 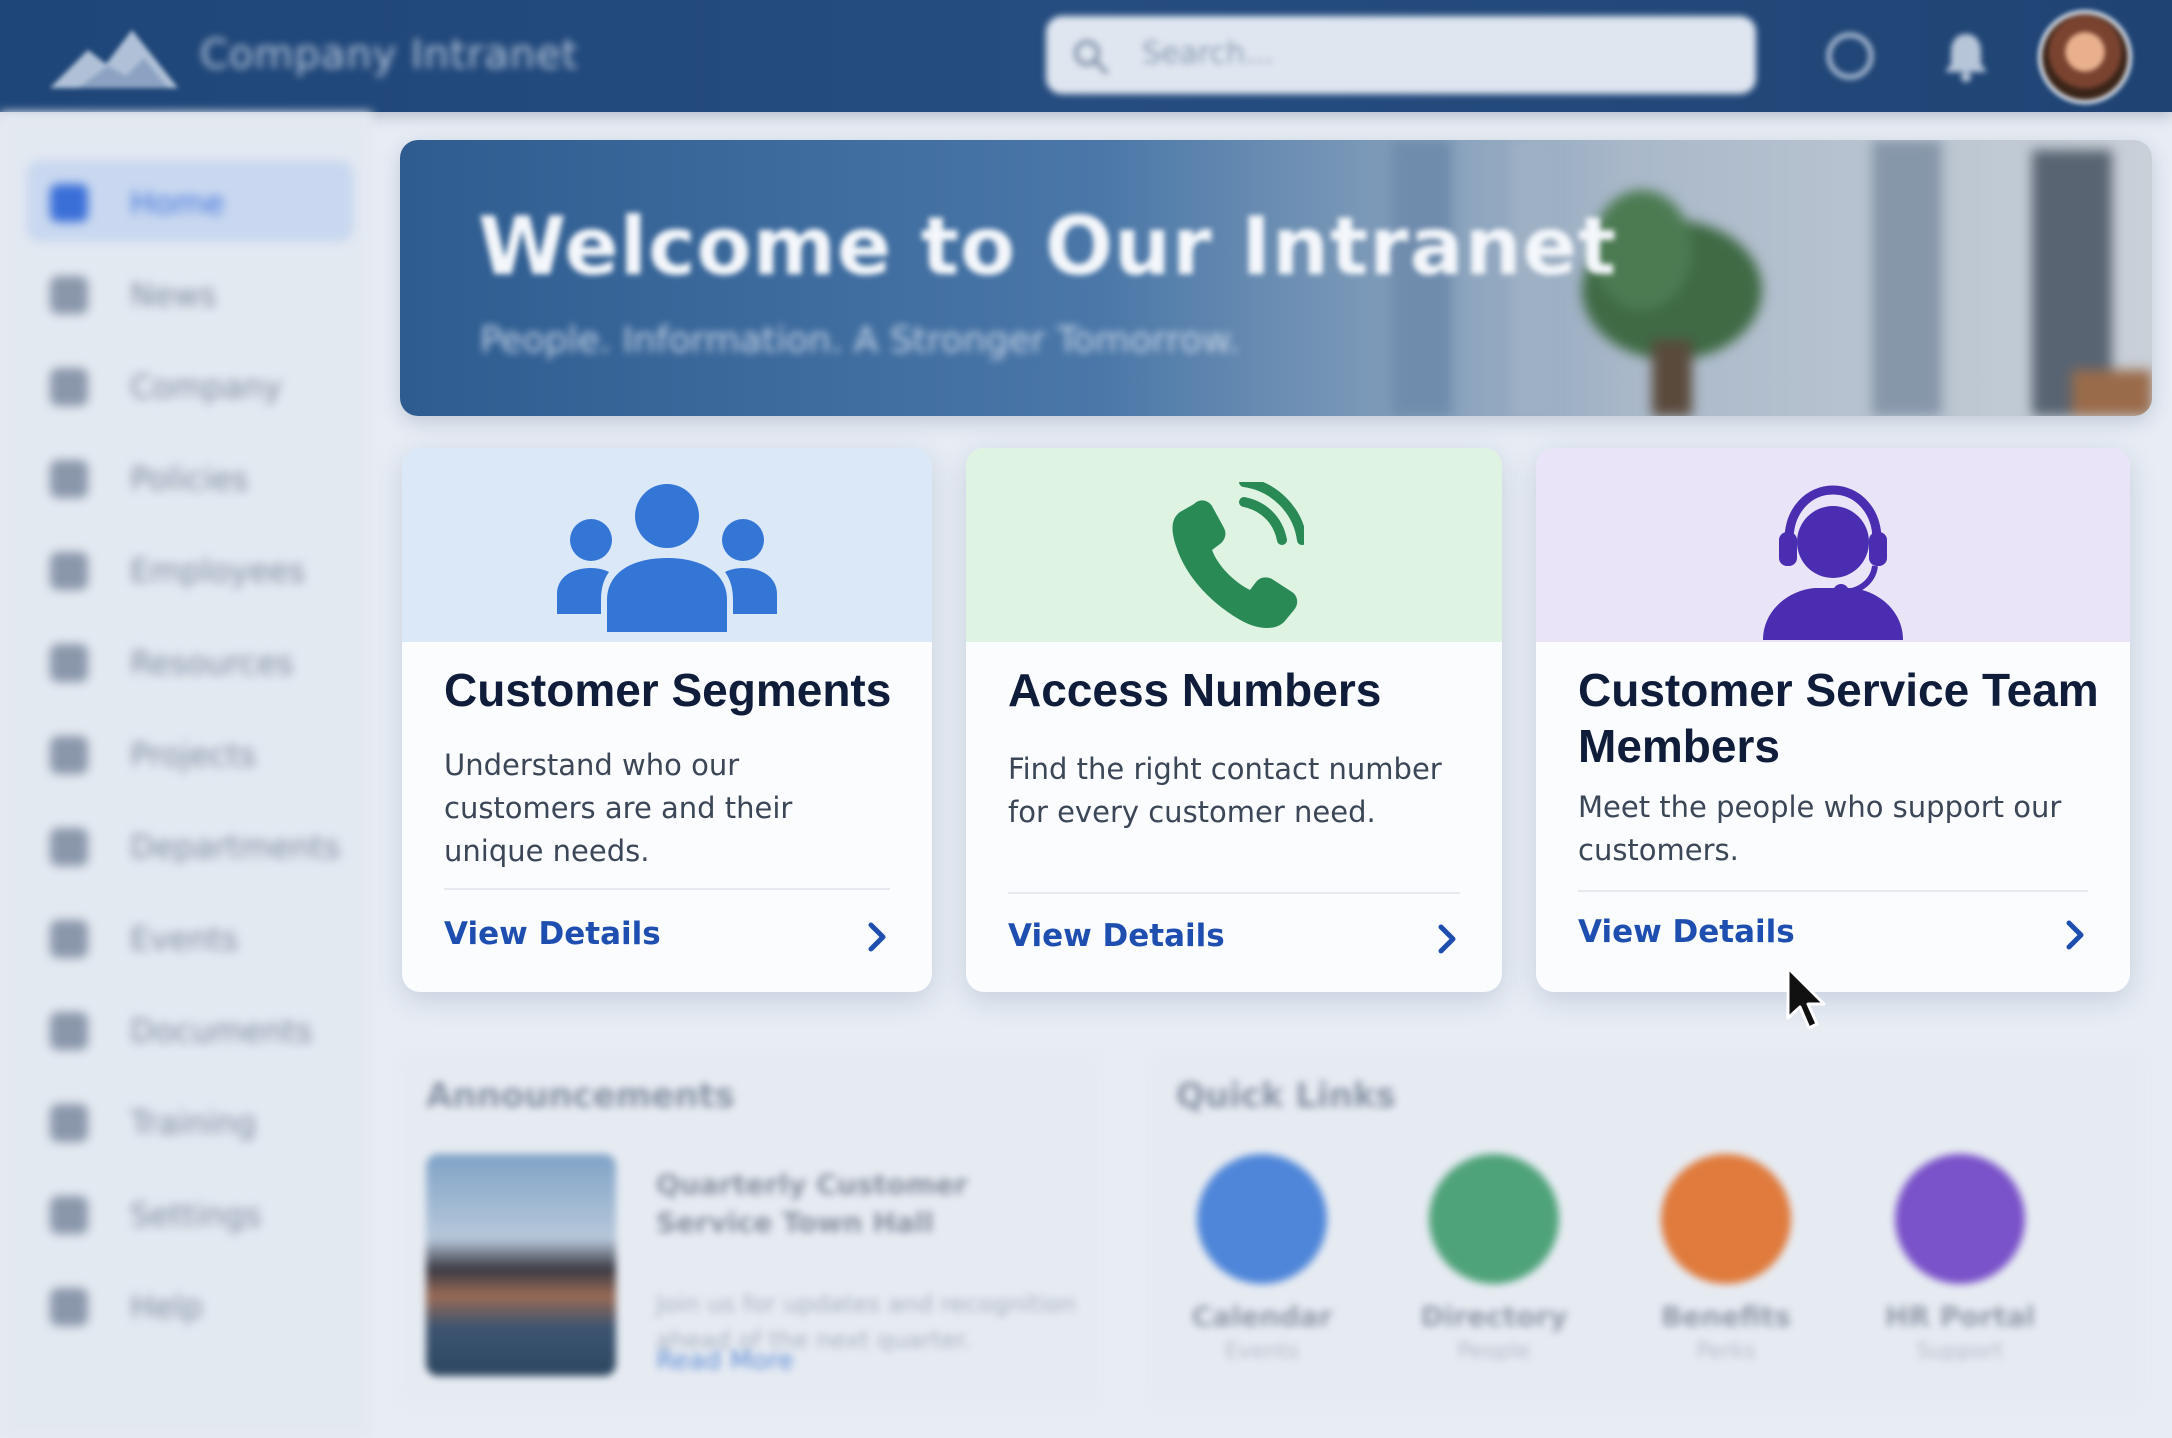 I want to click on sidebar-item-news: News, so click(x=190, y=293).